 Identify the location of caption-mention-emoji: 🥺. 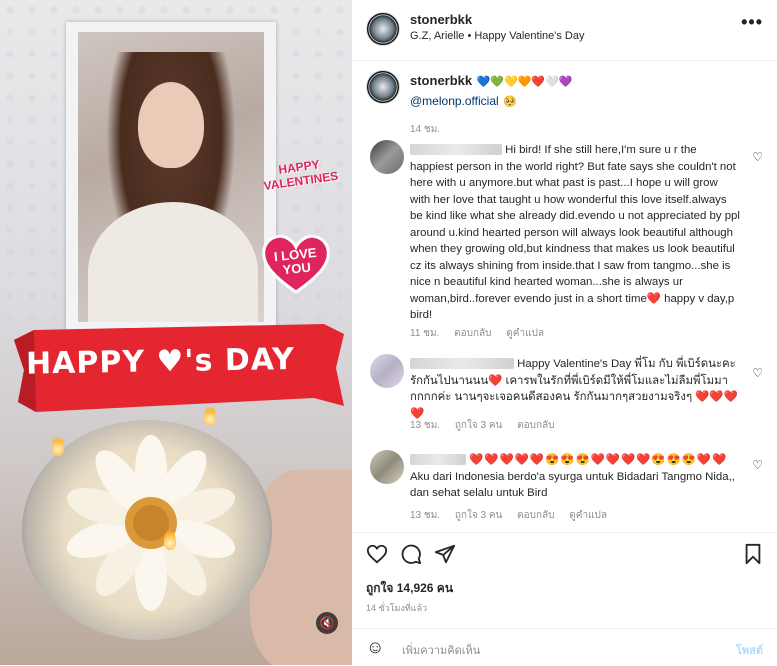
(510, 102).